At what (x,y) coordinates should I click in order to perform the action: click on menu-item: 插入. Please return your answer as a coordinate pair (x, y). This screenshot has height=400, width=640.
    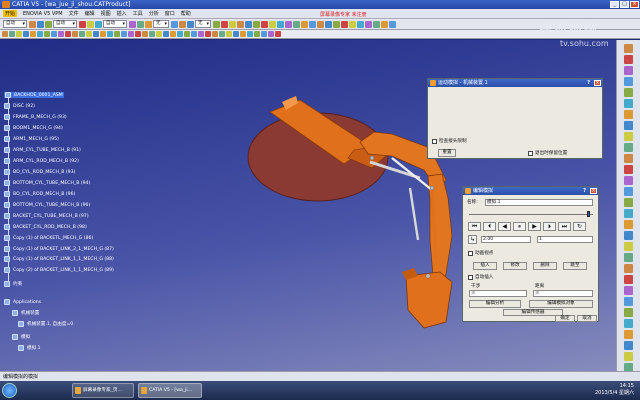
    Looking at the image, I should click on (122, 13).